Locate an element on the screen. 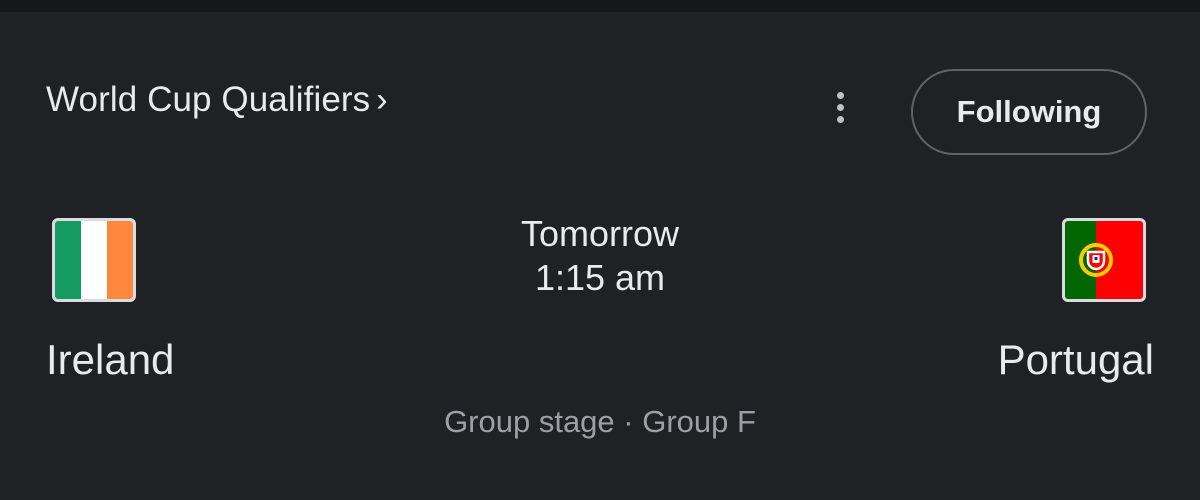 This screenshot has width=1200, height=500. competition-link: World Cup Qualifiers › is located at coordinates (217, 100).